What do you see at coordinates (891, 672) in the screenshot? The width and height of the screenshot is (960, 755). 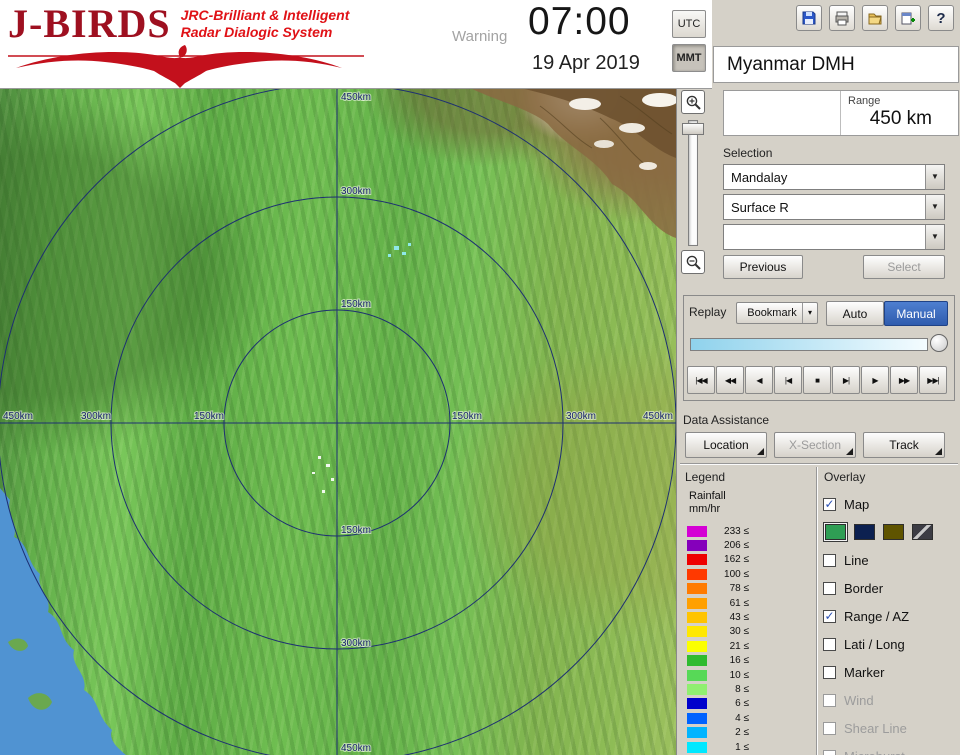 I see `overlay-item-marker: Marker` at bounding box center [891, 672].